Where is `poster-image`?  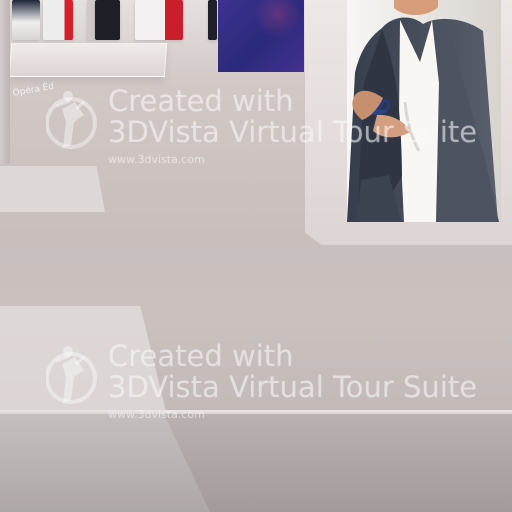
poster-image is located at coordinates (424, 111).